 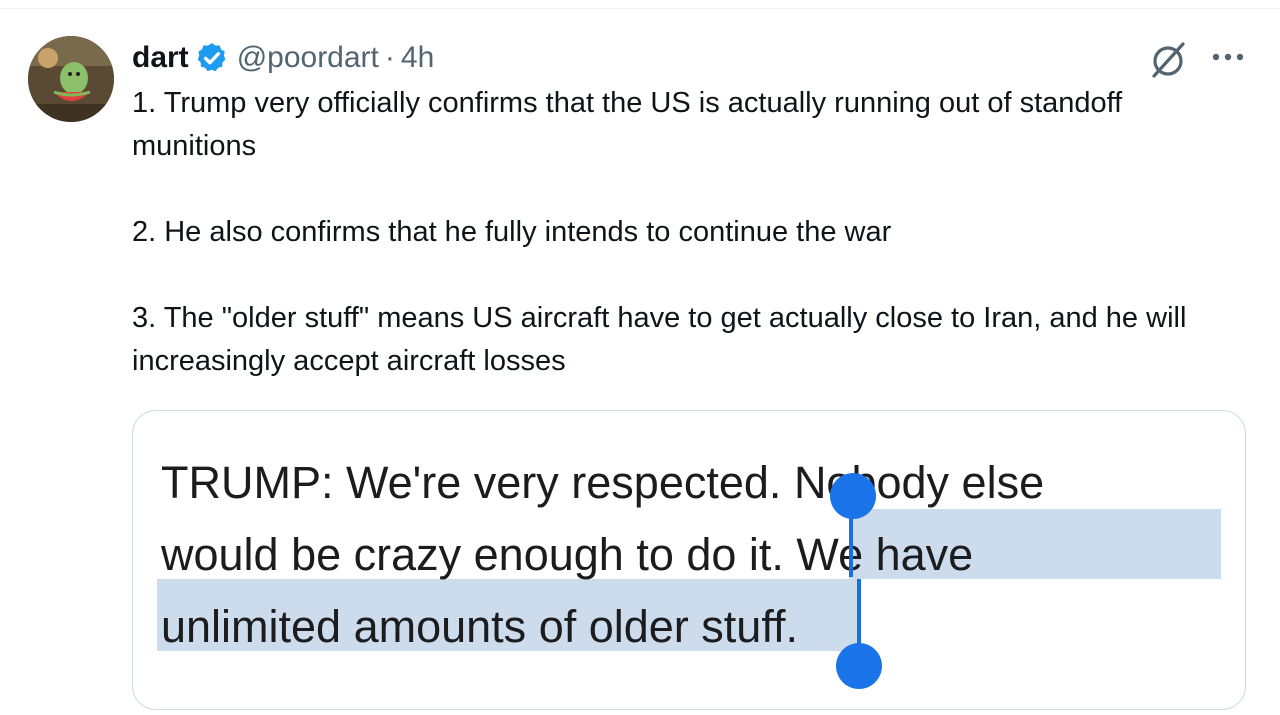 I want to click on quote-line-2-a: would be crazy enough to do it., so click(x=479, y=554).